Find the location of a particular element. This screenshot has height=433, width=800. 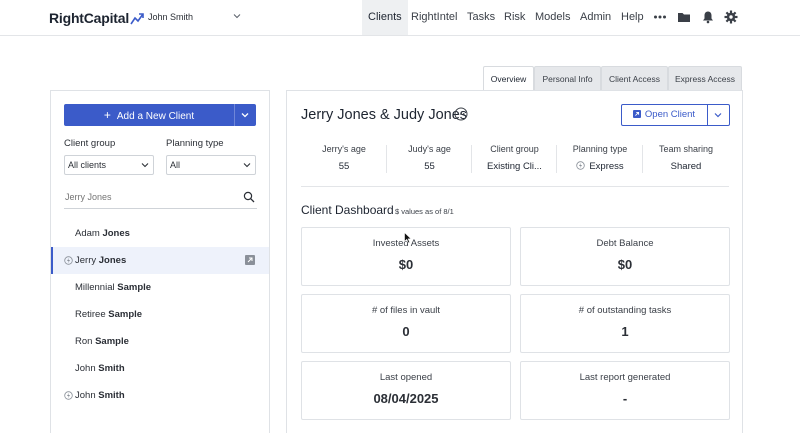

nav-risk: Risk is located at coordinates (514, 17).